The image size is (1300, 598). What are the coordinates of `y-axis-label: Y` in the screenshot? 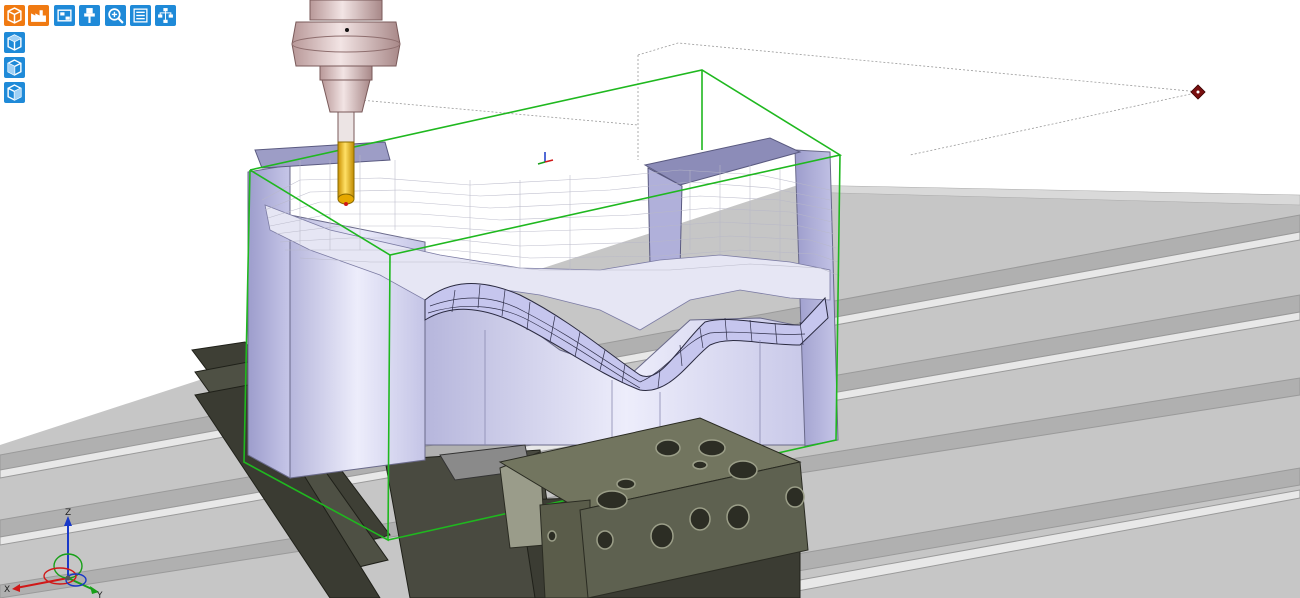 It's located at (99, 594).